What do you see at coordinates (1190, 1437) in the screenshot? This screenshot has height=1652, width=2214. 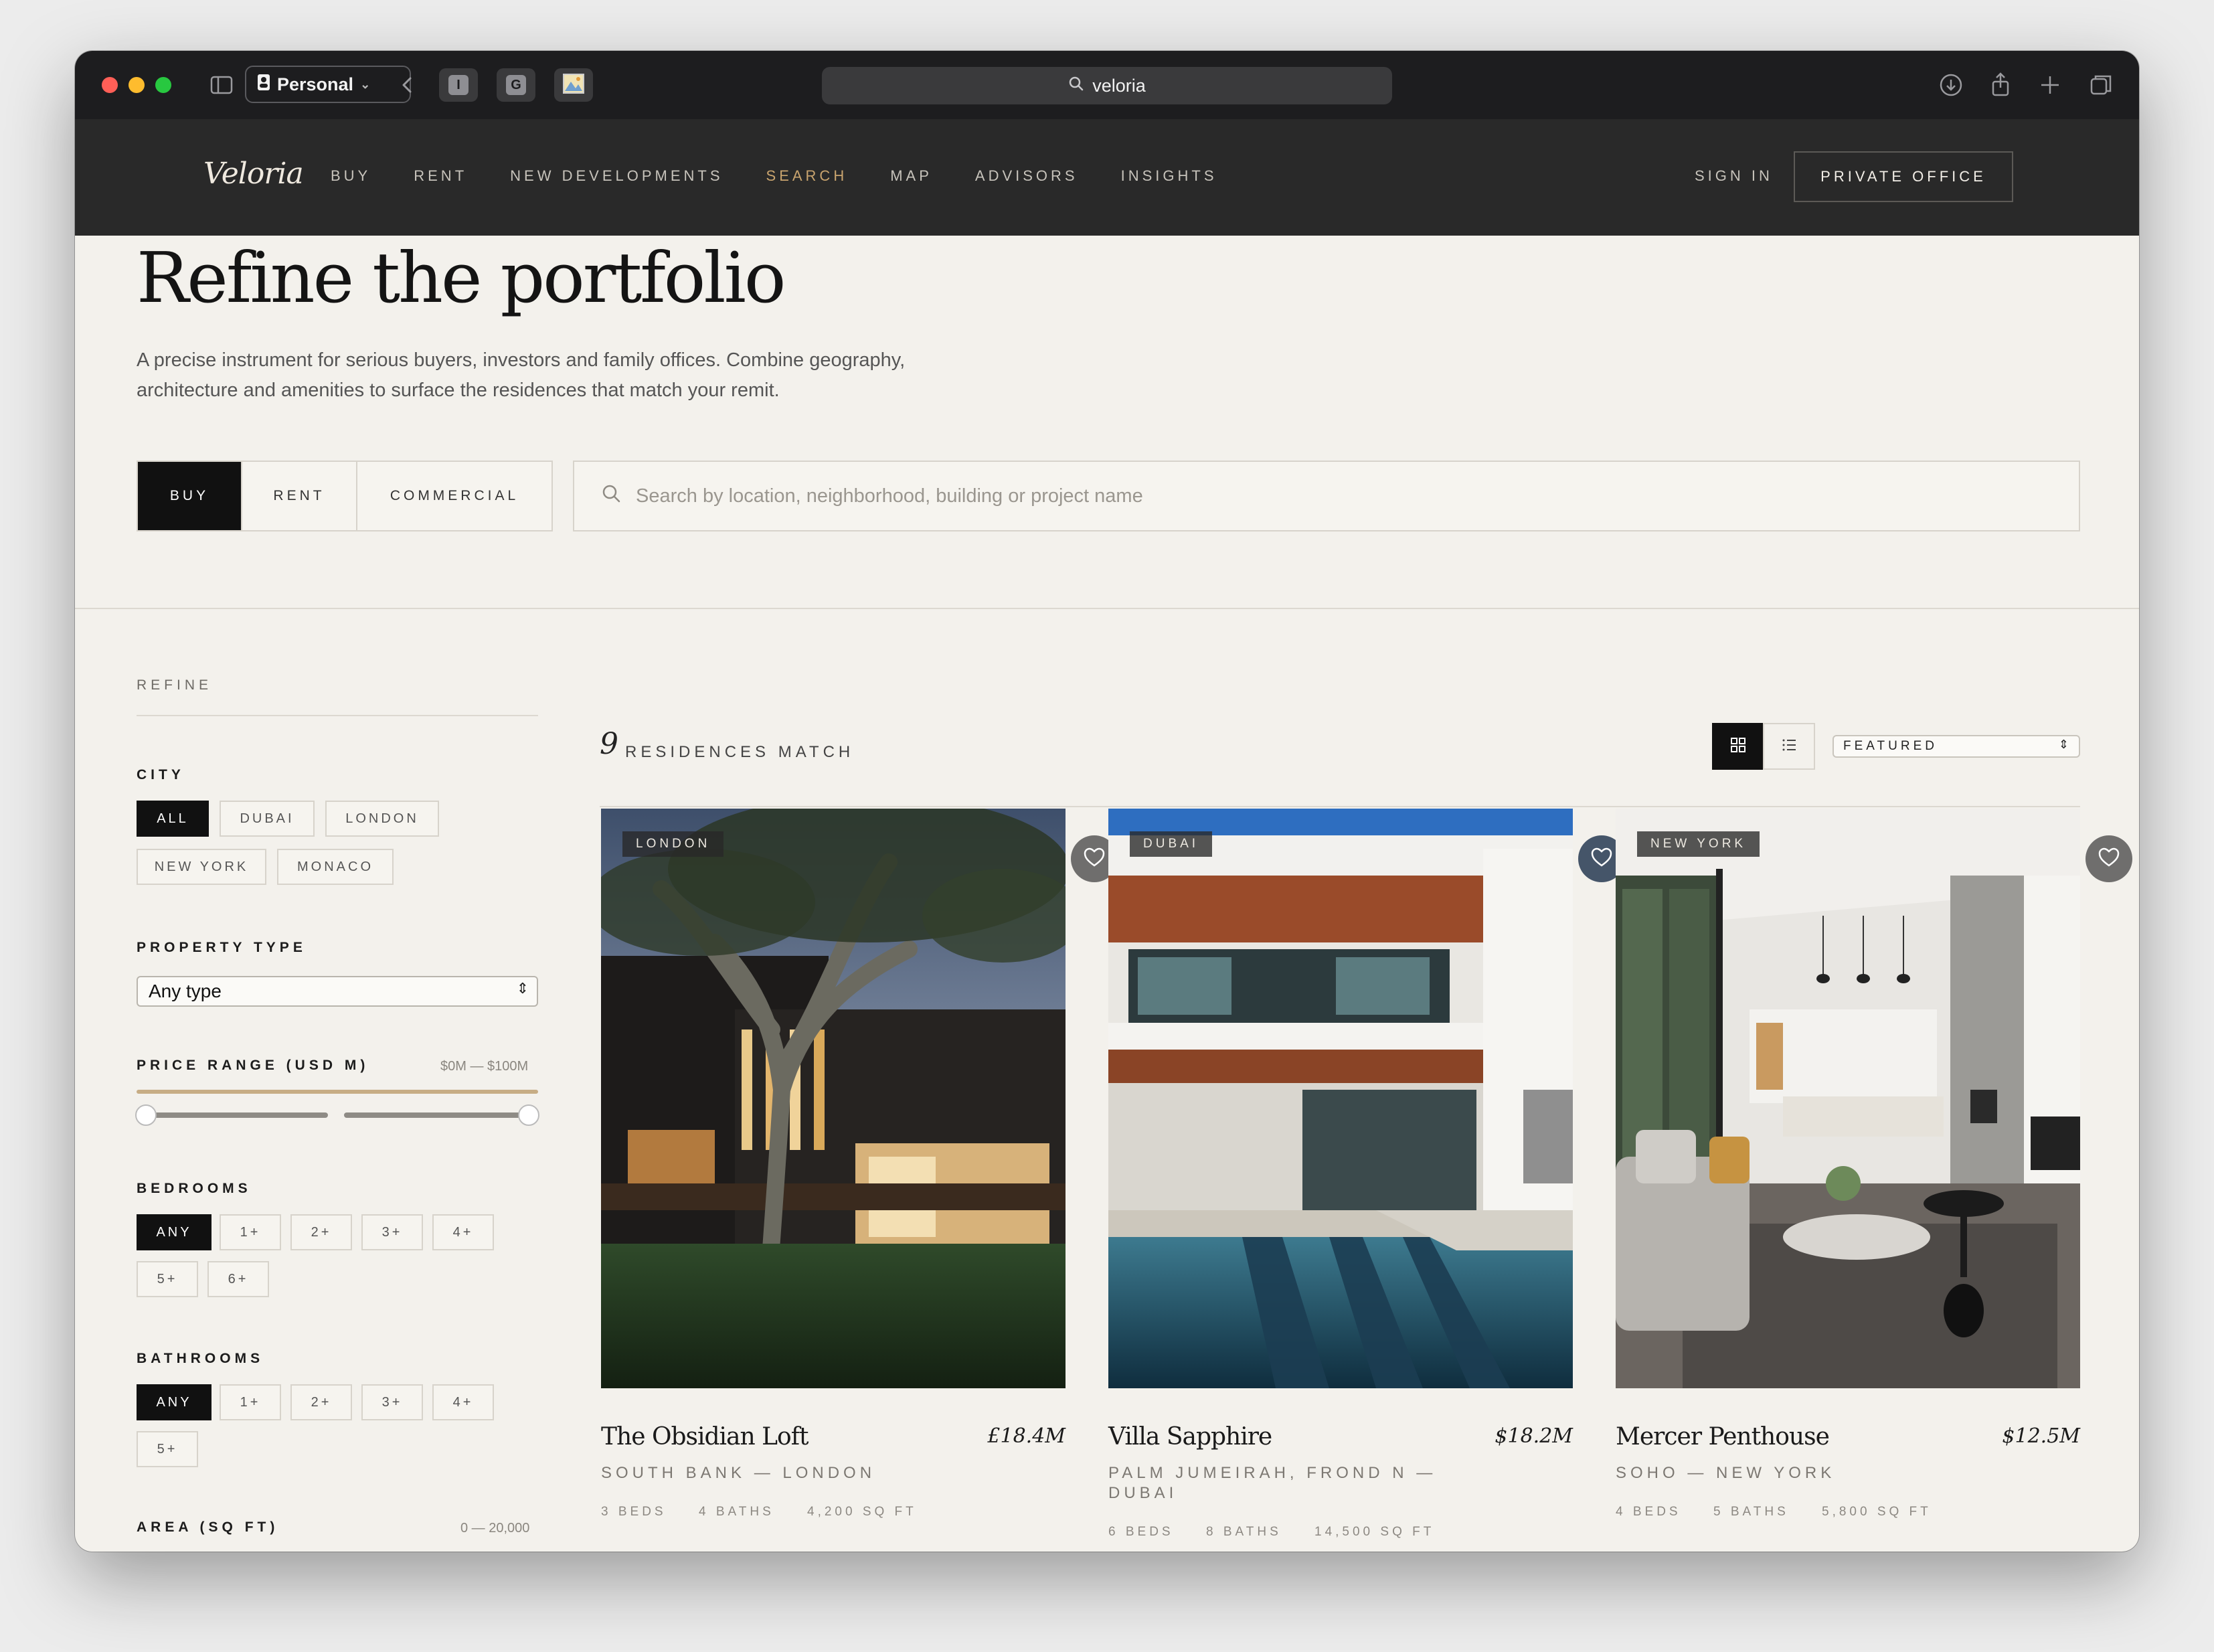 I see `listing-title: Villa Sapphire` at bounding box center [1190, 1437].